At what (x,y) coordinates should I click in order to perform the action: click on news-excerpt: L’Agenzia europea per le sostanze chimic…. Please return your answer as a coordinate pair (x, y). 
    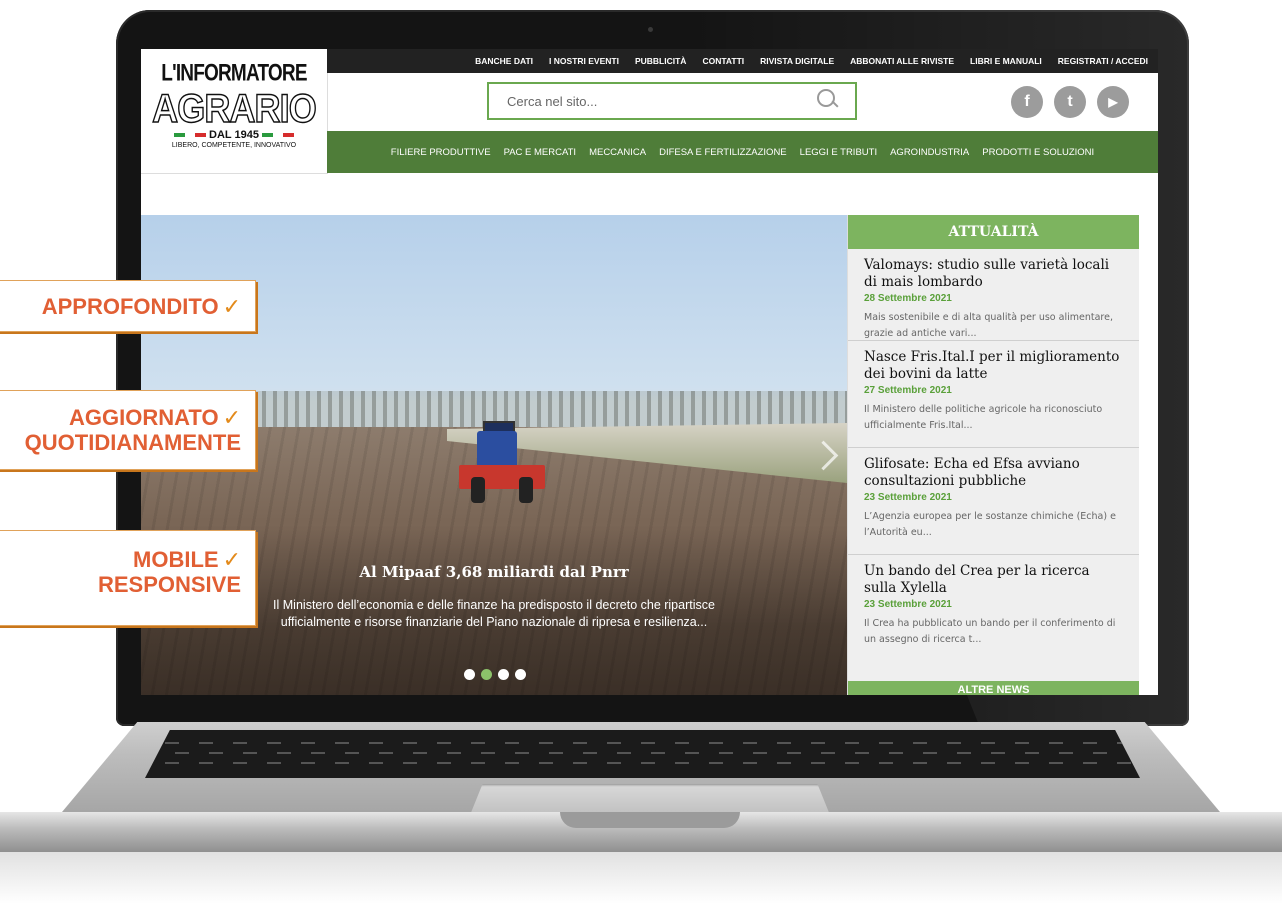
    Looking at the image, I should click on (990, 524).